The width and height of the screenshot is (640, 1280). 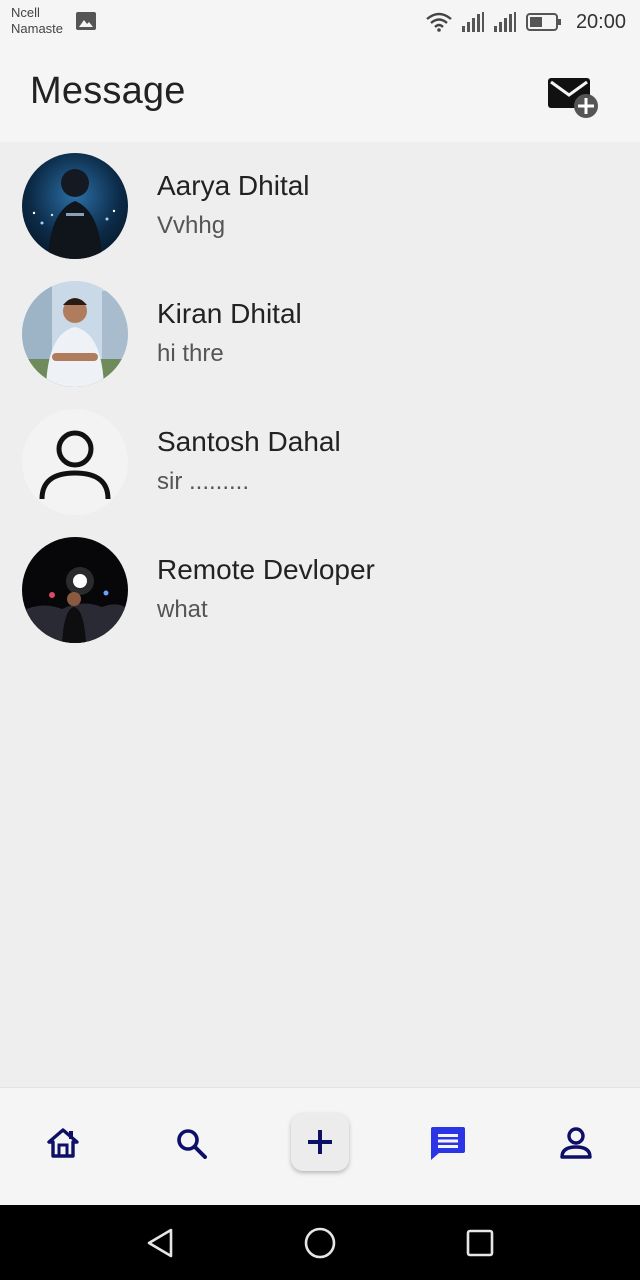 What do you see at coordinates (86, 21) in the screenshot?
I see `gallery-icon` at bounding box center [86, 21].